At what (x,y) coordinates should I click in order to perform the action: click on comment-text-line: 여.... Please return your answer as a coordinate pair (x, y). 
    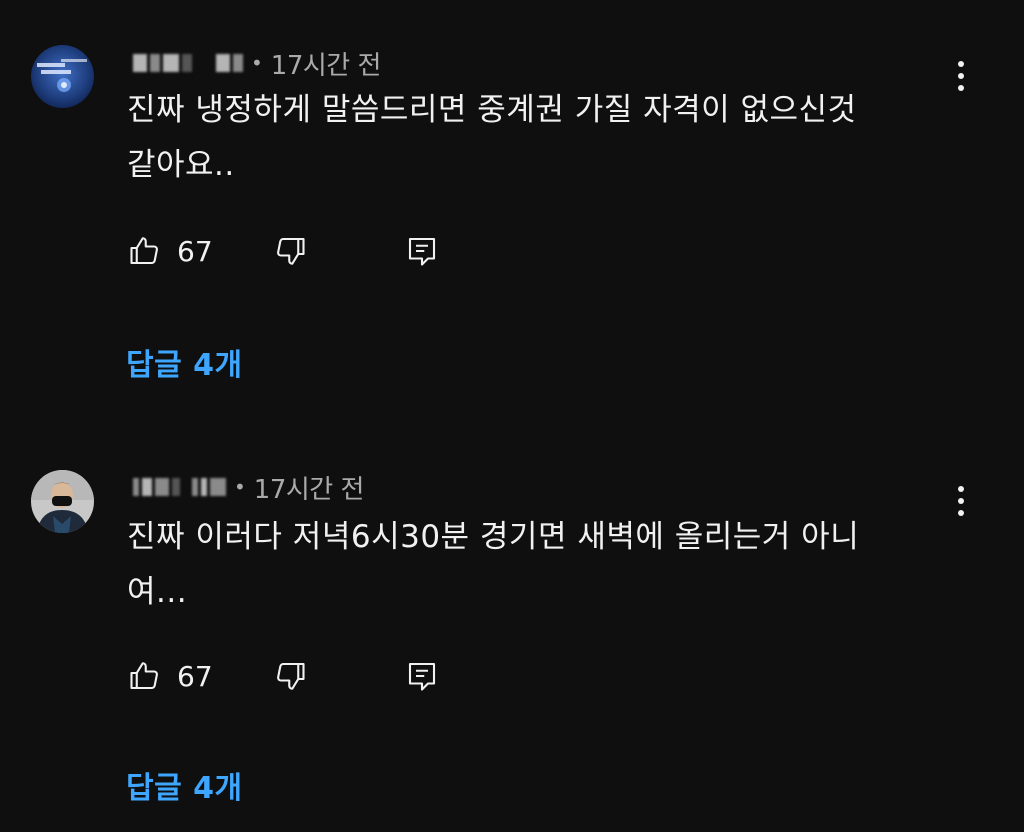
    Looking at the image, I should click on (157, 592).